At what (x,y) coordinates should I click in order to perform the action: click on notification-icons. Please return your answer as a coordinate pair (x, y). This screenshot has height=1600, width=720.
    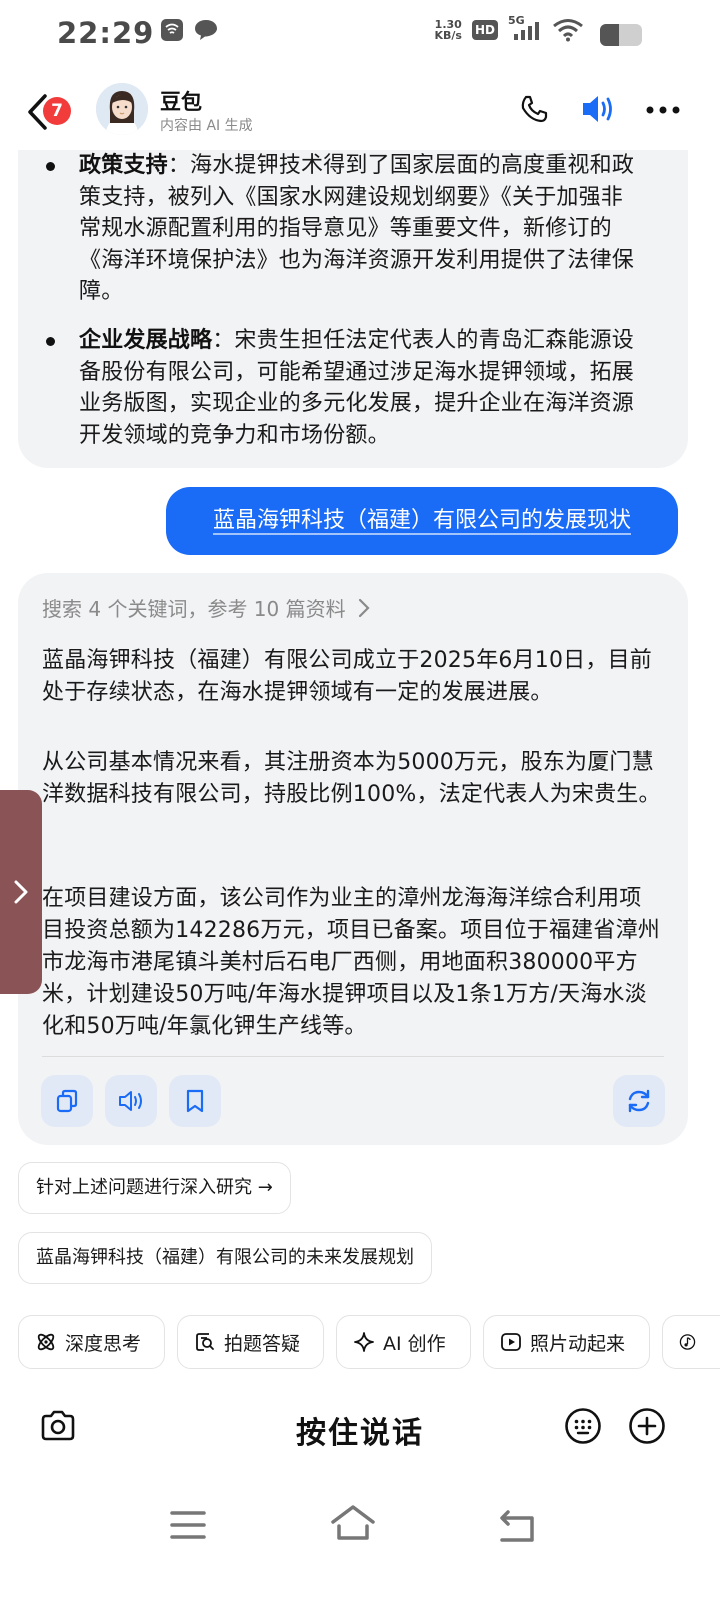
    Looking at the image, I should click on (189, 30).